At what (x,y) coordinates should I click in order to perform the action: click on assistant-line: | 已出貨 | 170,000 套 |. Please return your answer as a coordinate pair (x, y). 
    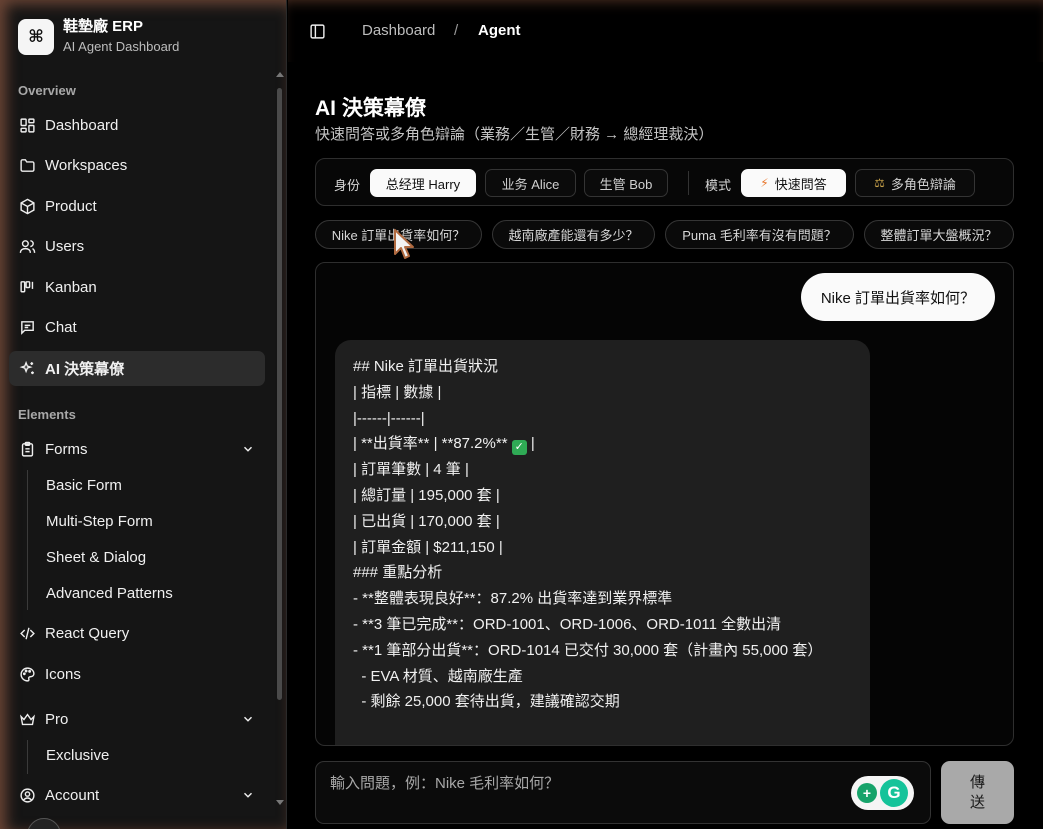
    Looking at the image, I should click on (426, 521).